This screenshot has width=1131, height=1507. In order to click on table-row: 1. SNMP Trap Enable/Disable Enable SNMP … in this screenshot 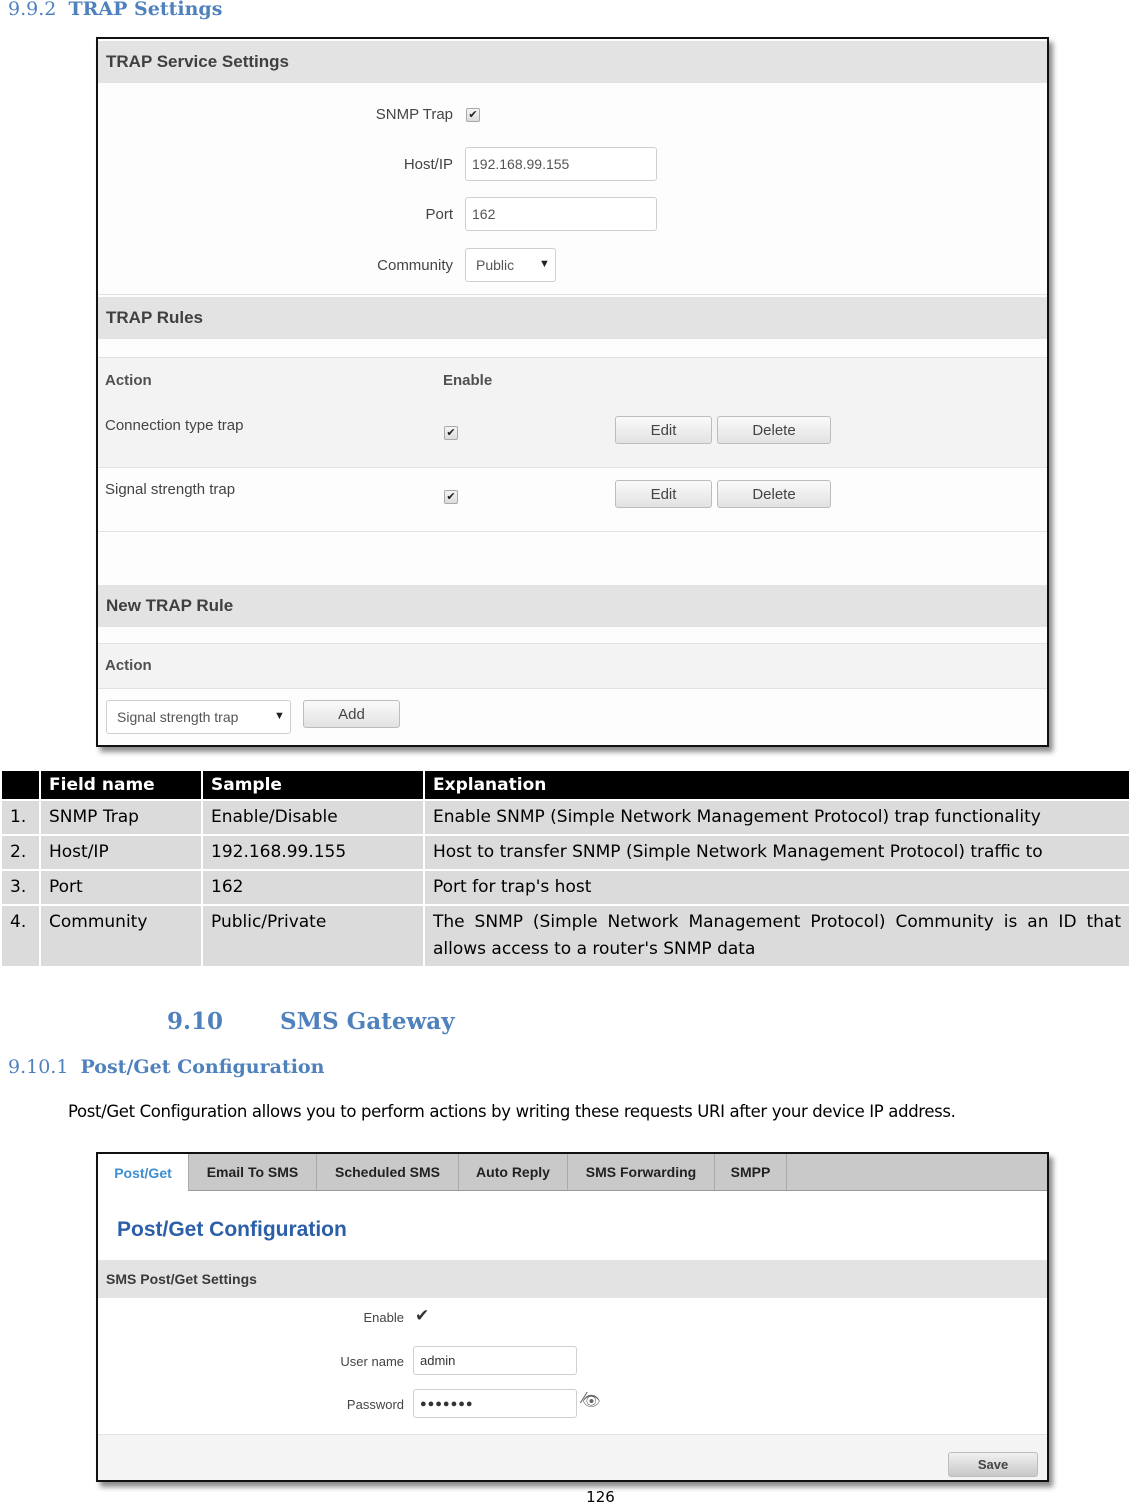, I will do `click(565, 817)`.